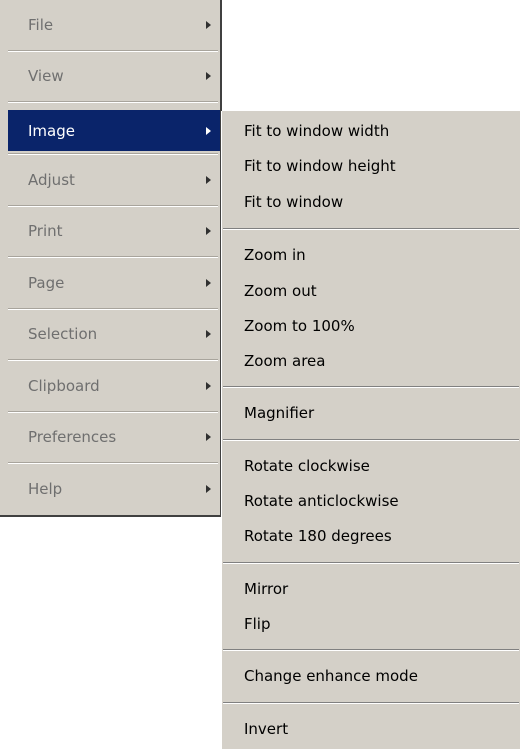 This screenshot has width=520, height=749. I want to click on magnifier-item: Magnifier, so click(371, 413).